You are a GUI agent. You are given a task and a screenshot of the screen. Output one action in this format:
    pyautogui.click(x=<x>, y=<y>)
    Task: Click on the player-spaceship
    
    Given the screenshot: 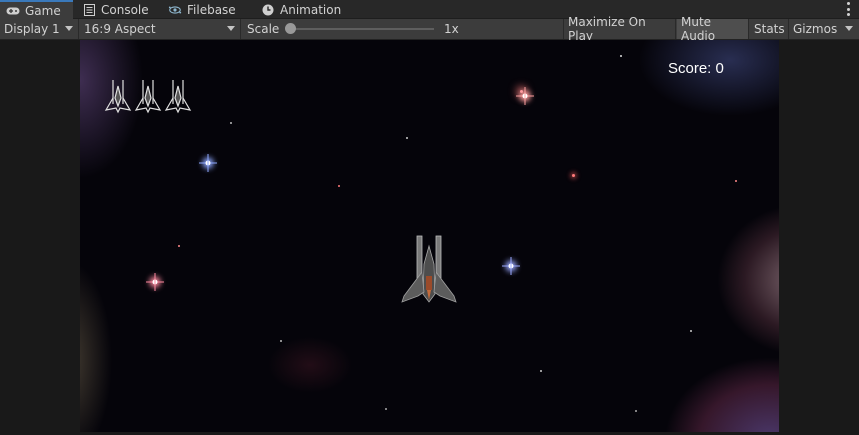 What is the action you would take?
    pyautogui.click(x=429, y=269)
    